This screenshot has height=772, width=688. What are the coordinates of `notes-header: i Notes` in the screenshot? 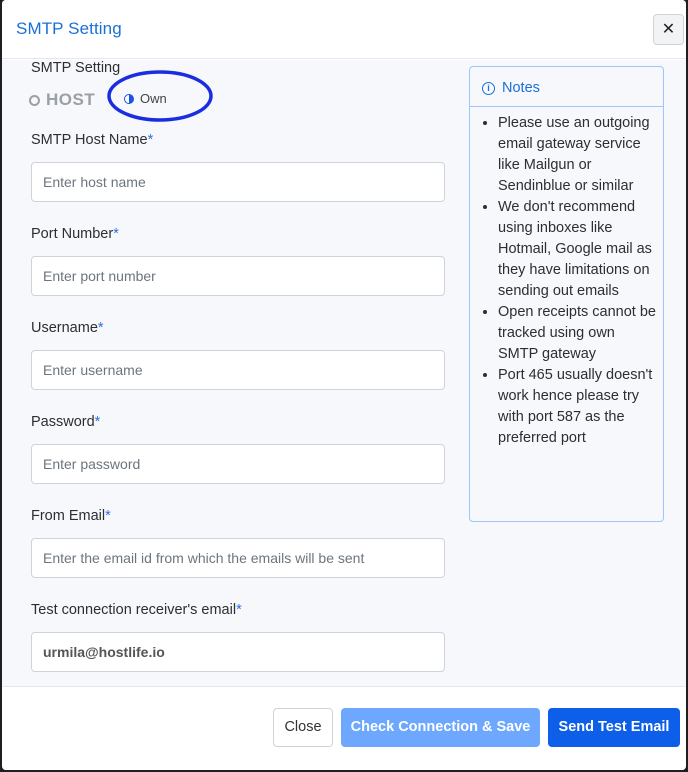 It's located at (511, 88).